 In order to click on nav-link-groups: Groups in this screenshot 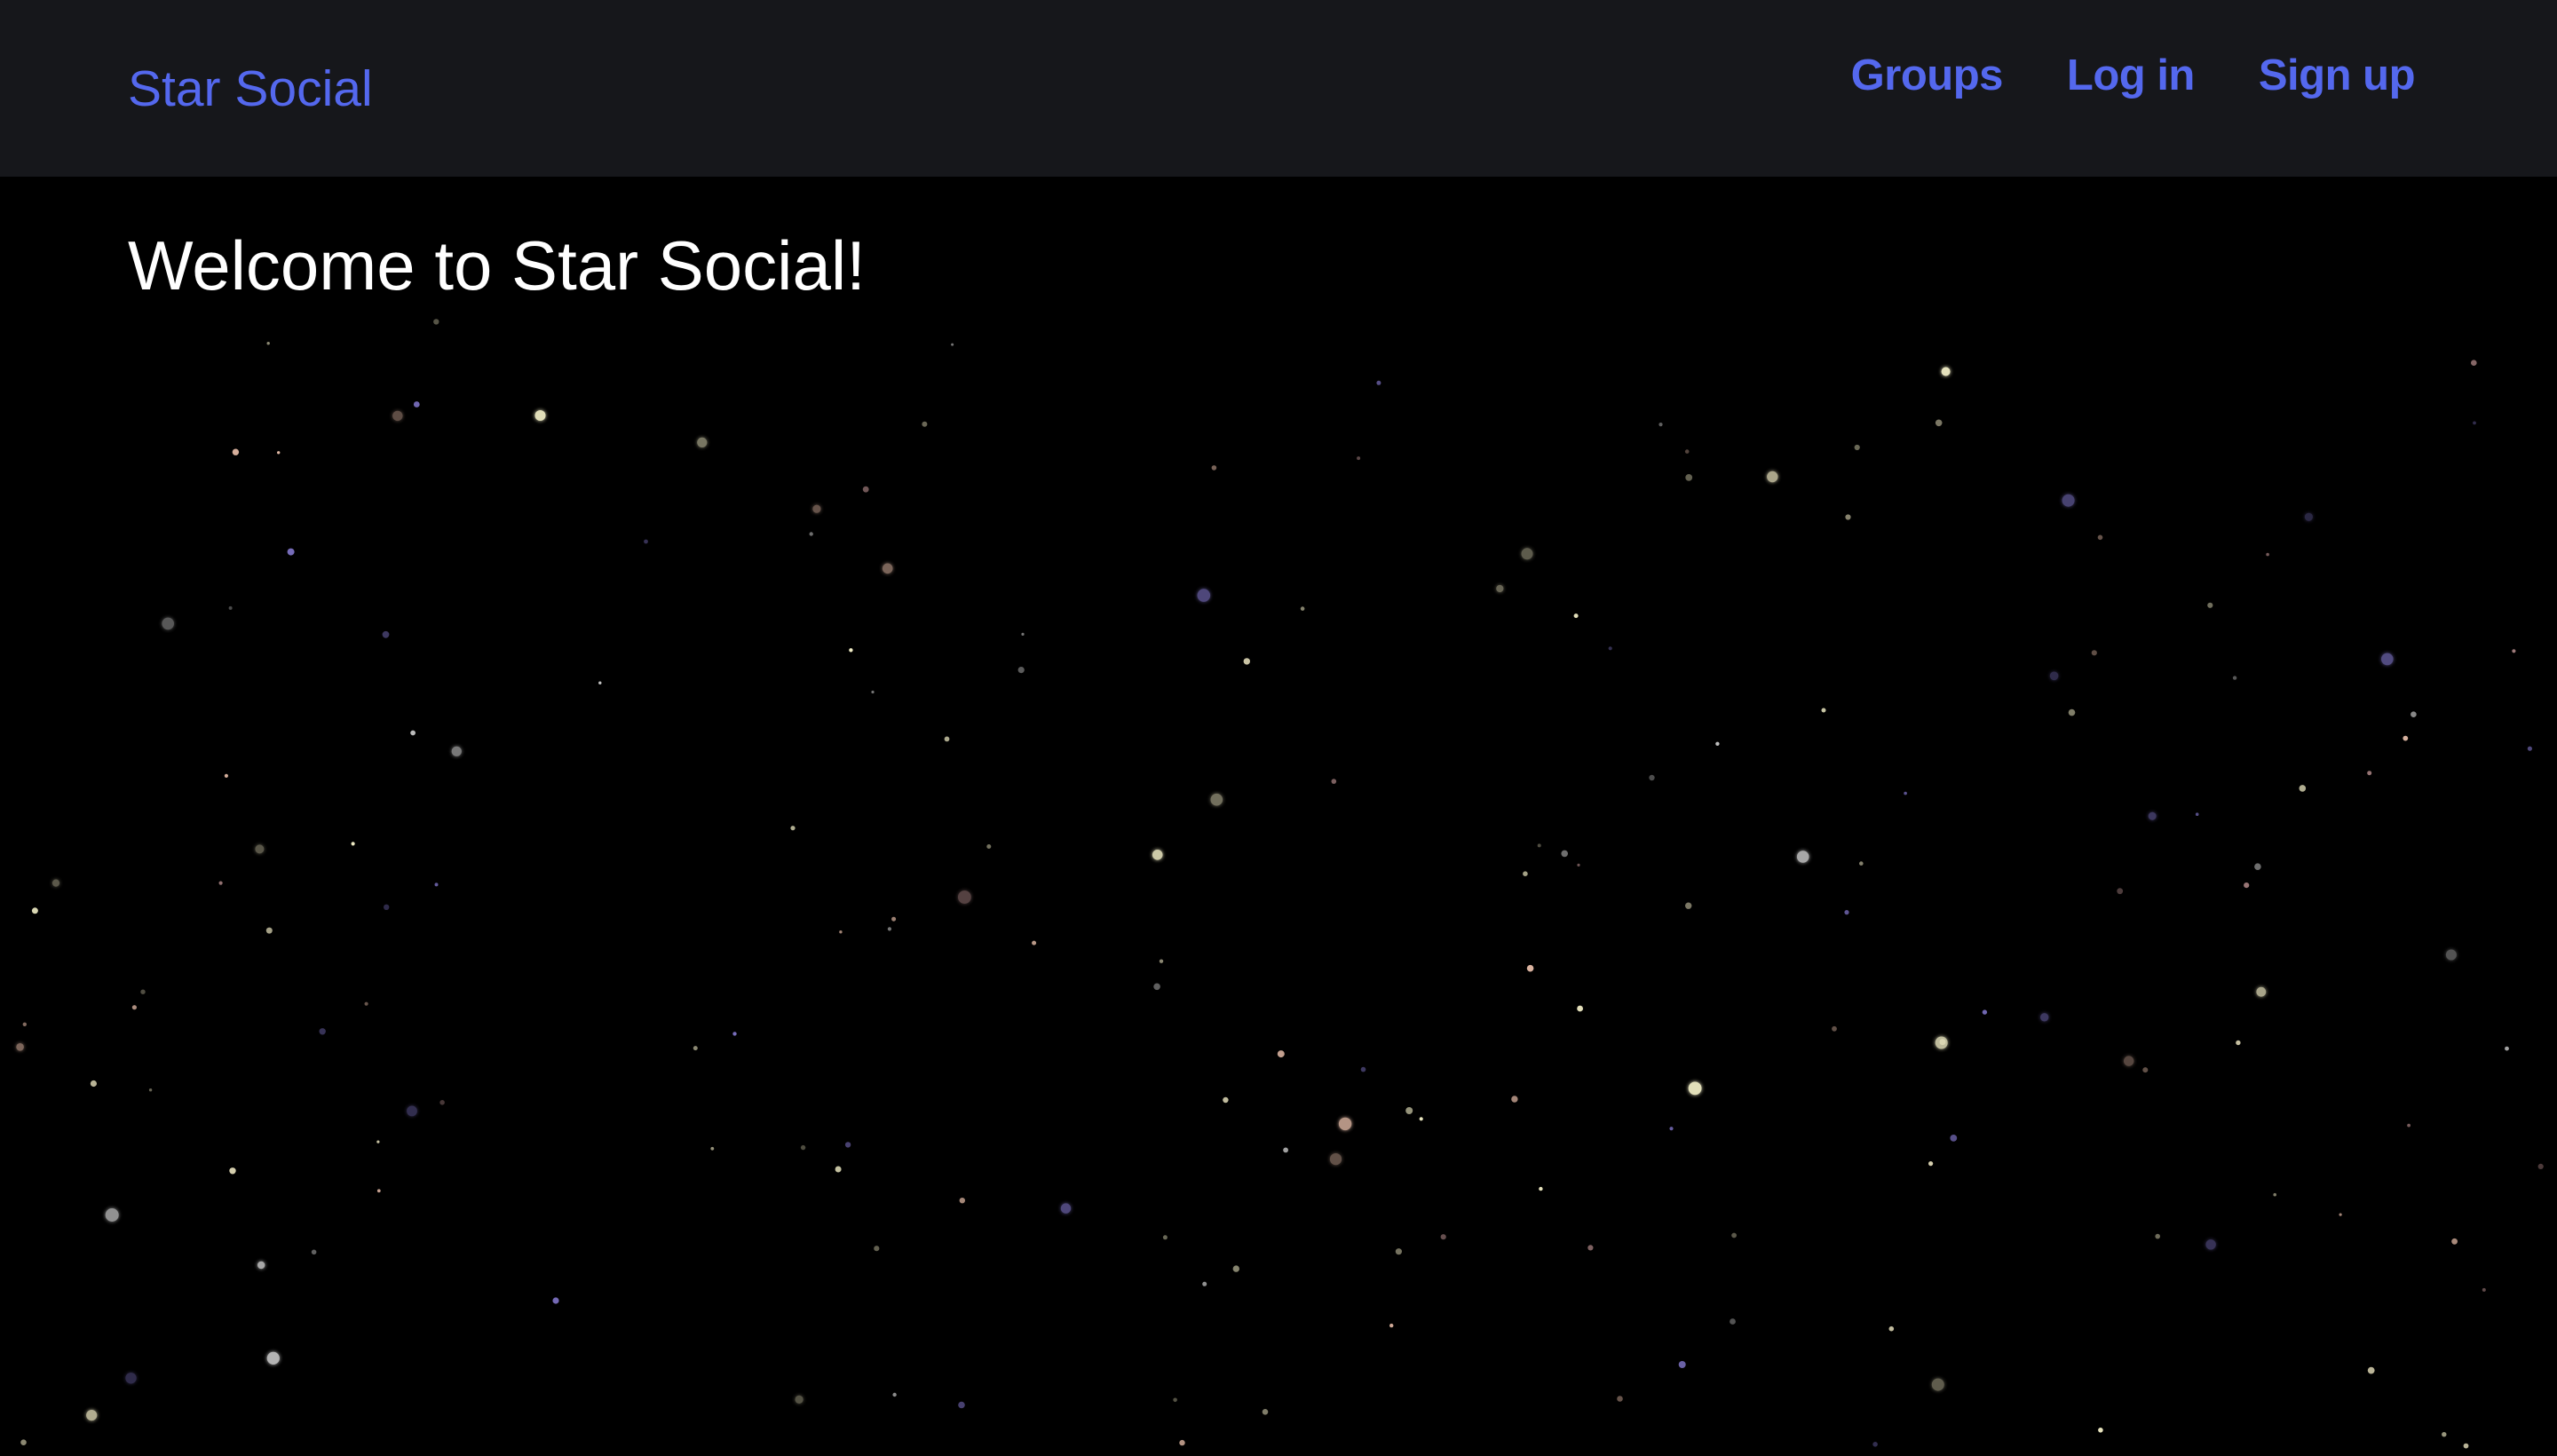, I will do `click(1927, 75)`.